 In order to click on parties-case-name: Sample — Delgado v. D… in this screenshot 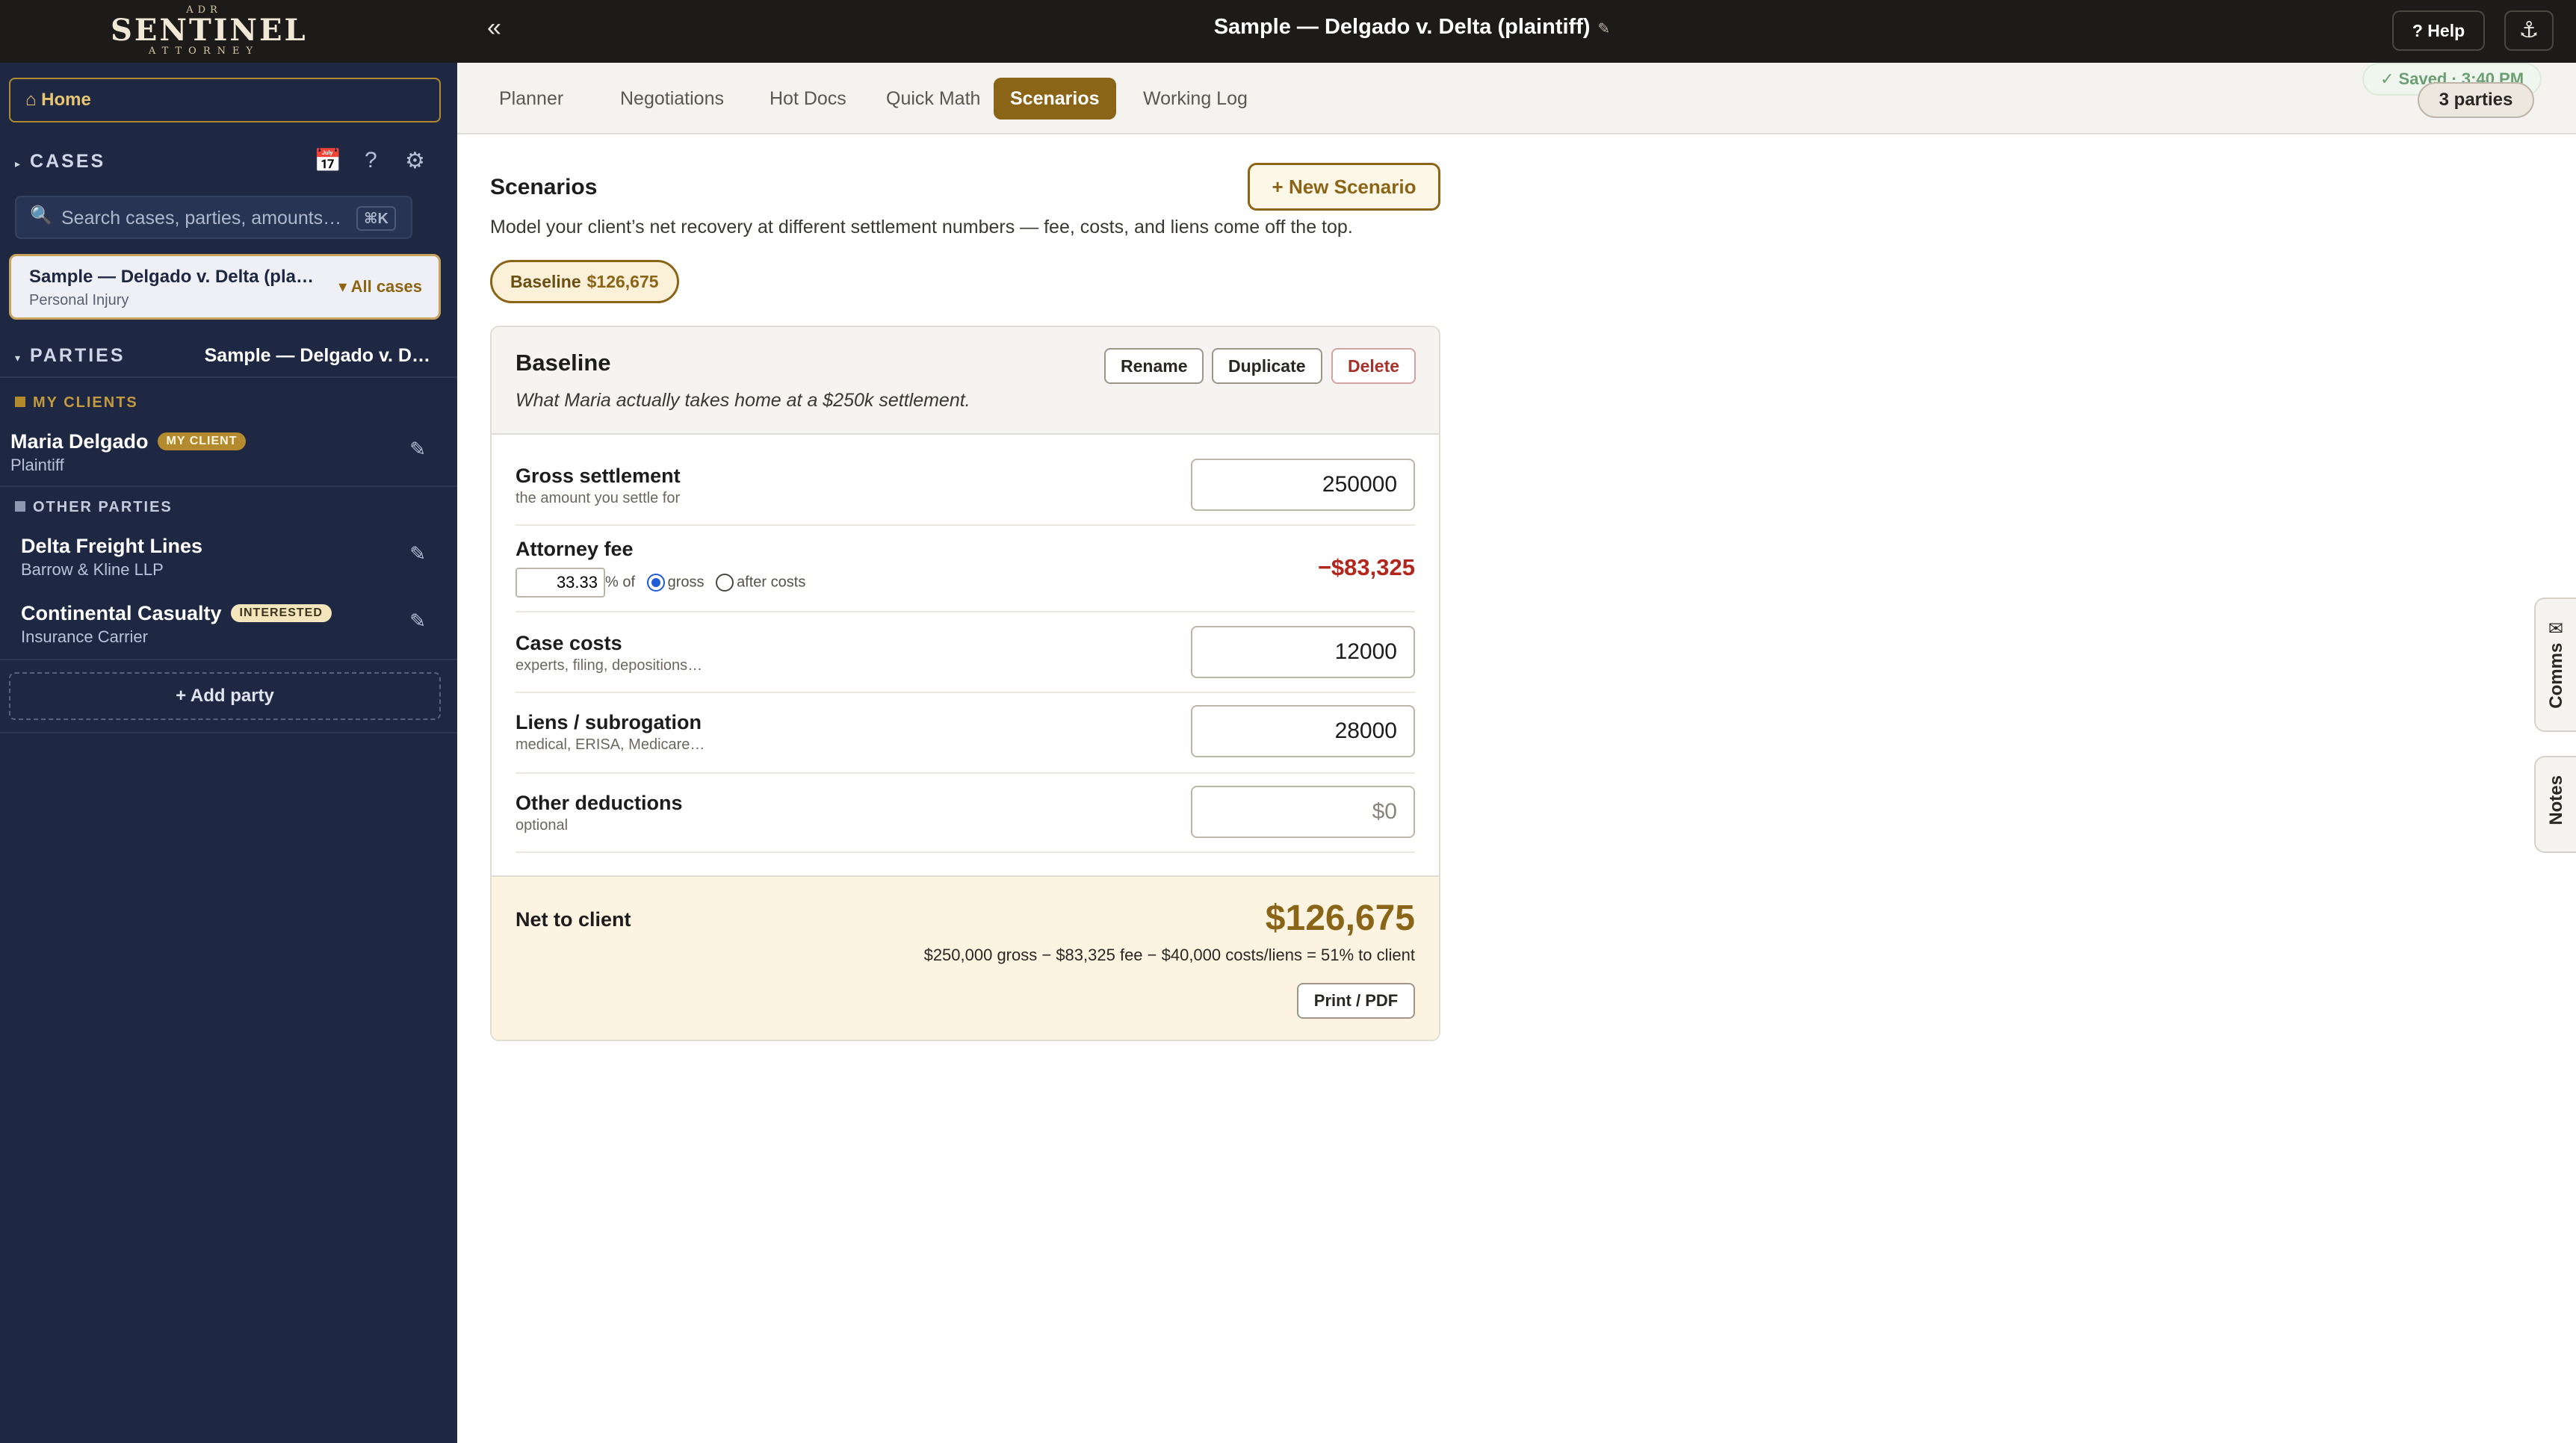, I will do `click(317, 356)`.